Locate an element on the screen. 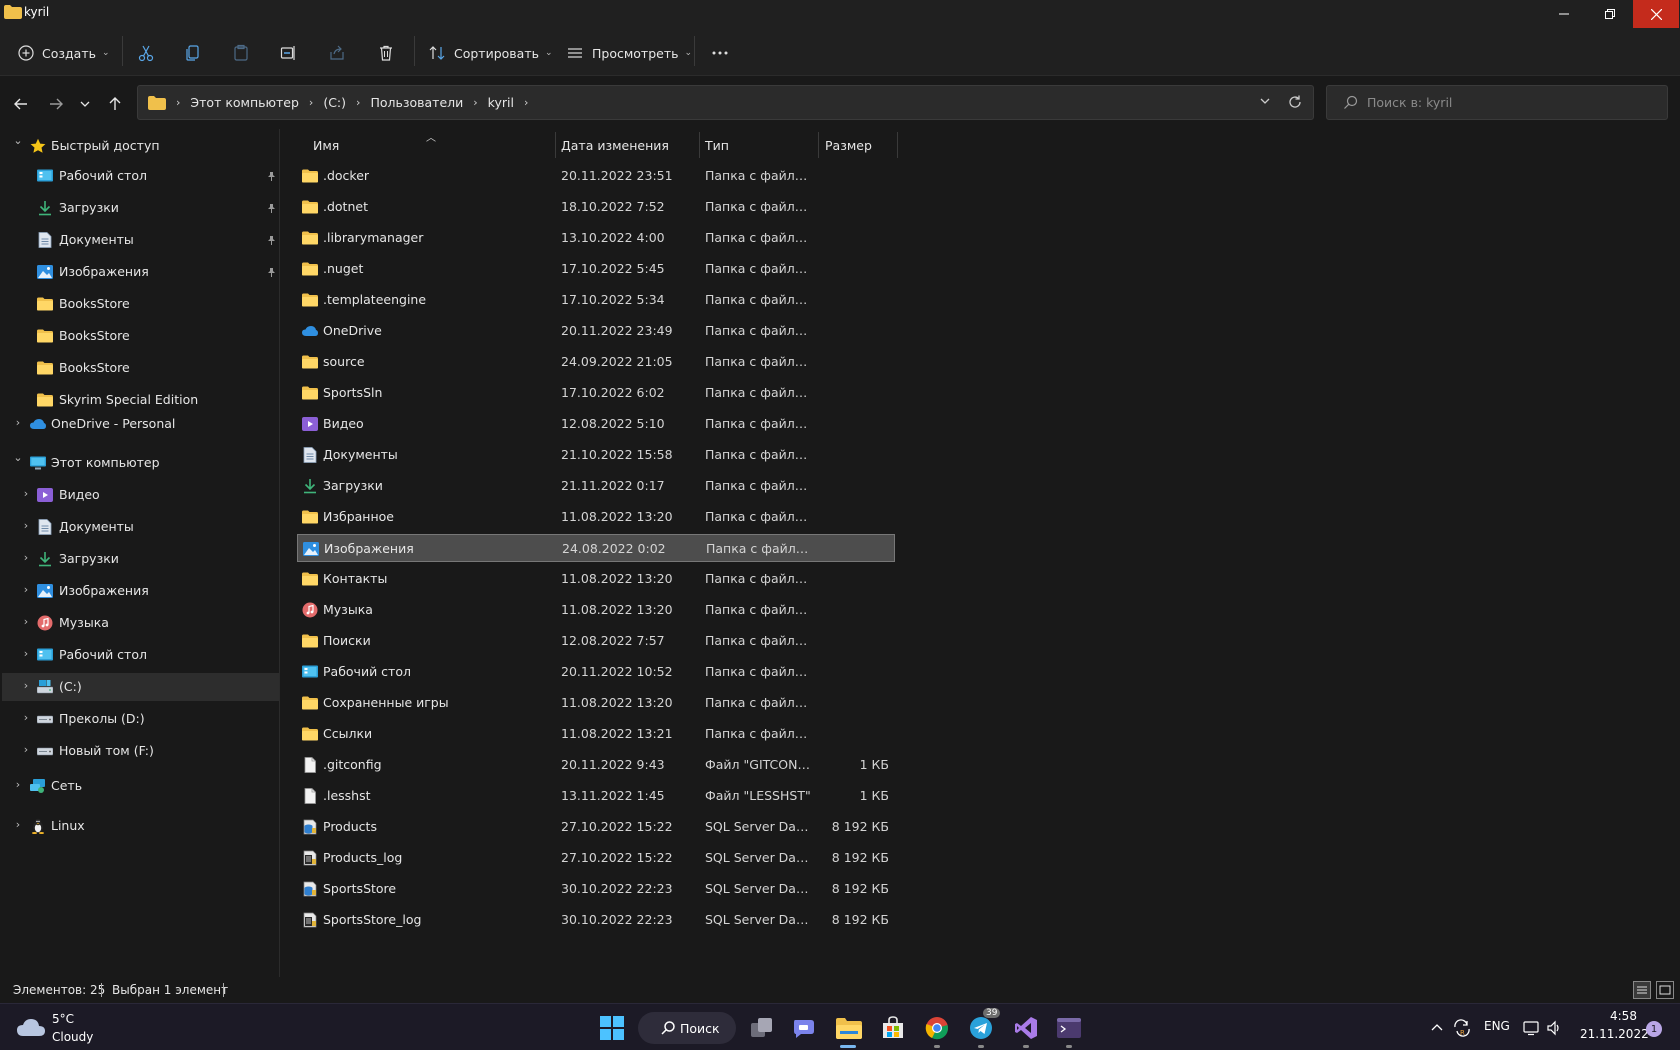 The height and width of the screenshot is (1050, 1680). file-row: Документы 21.10.2022 15:58 Папка с файлами is located at coordinates (596, 455).